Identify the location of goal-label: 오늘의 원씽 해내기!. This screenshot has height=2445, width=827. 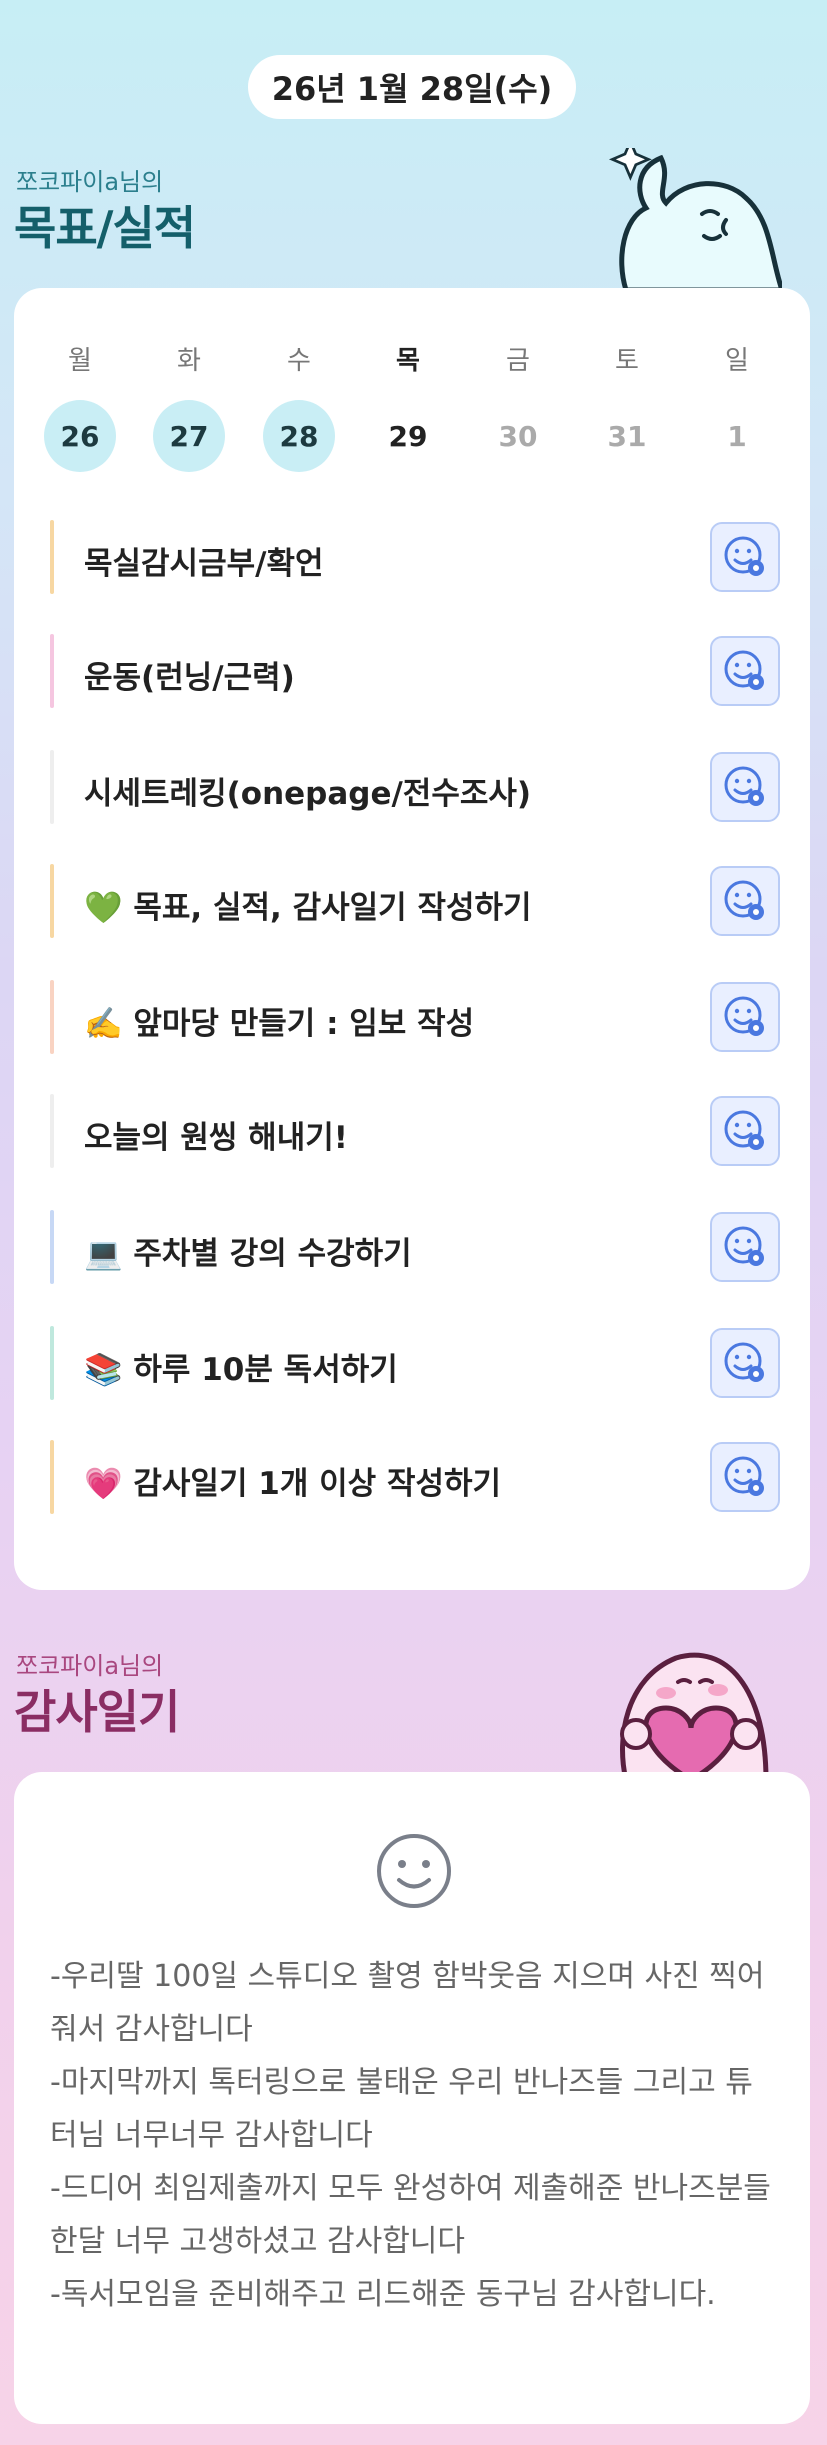
(216, 1138).